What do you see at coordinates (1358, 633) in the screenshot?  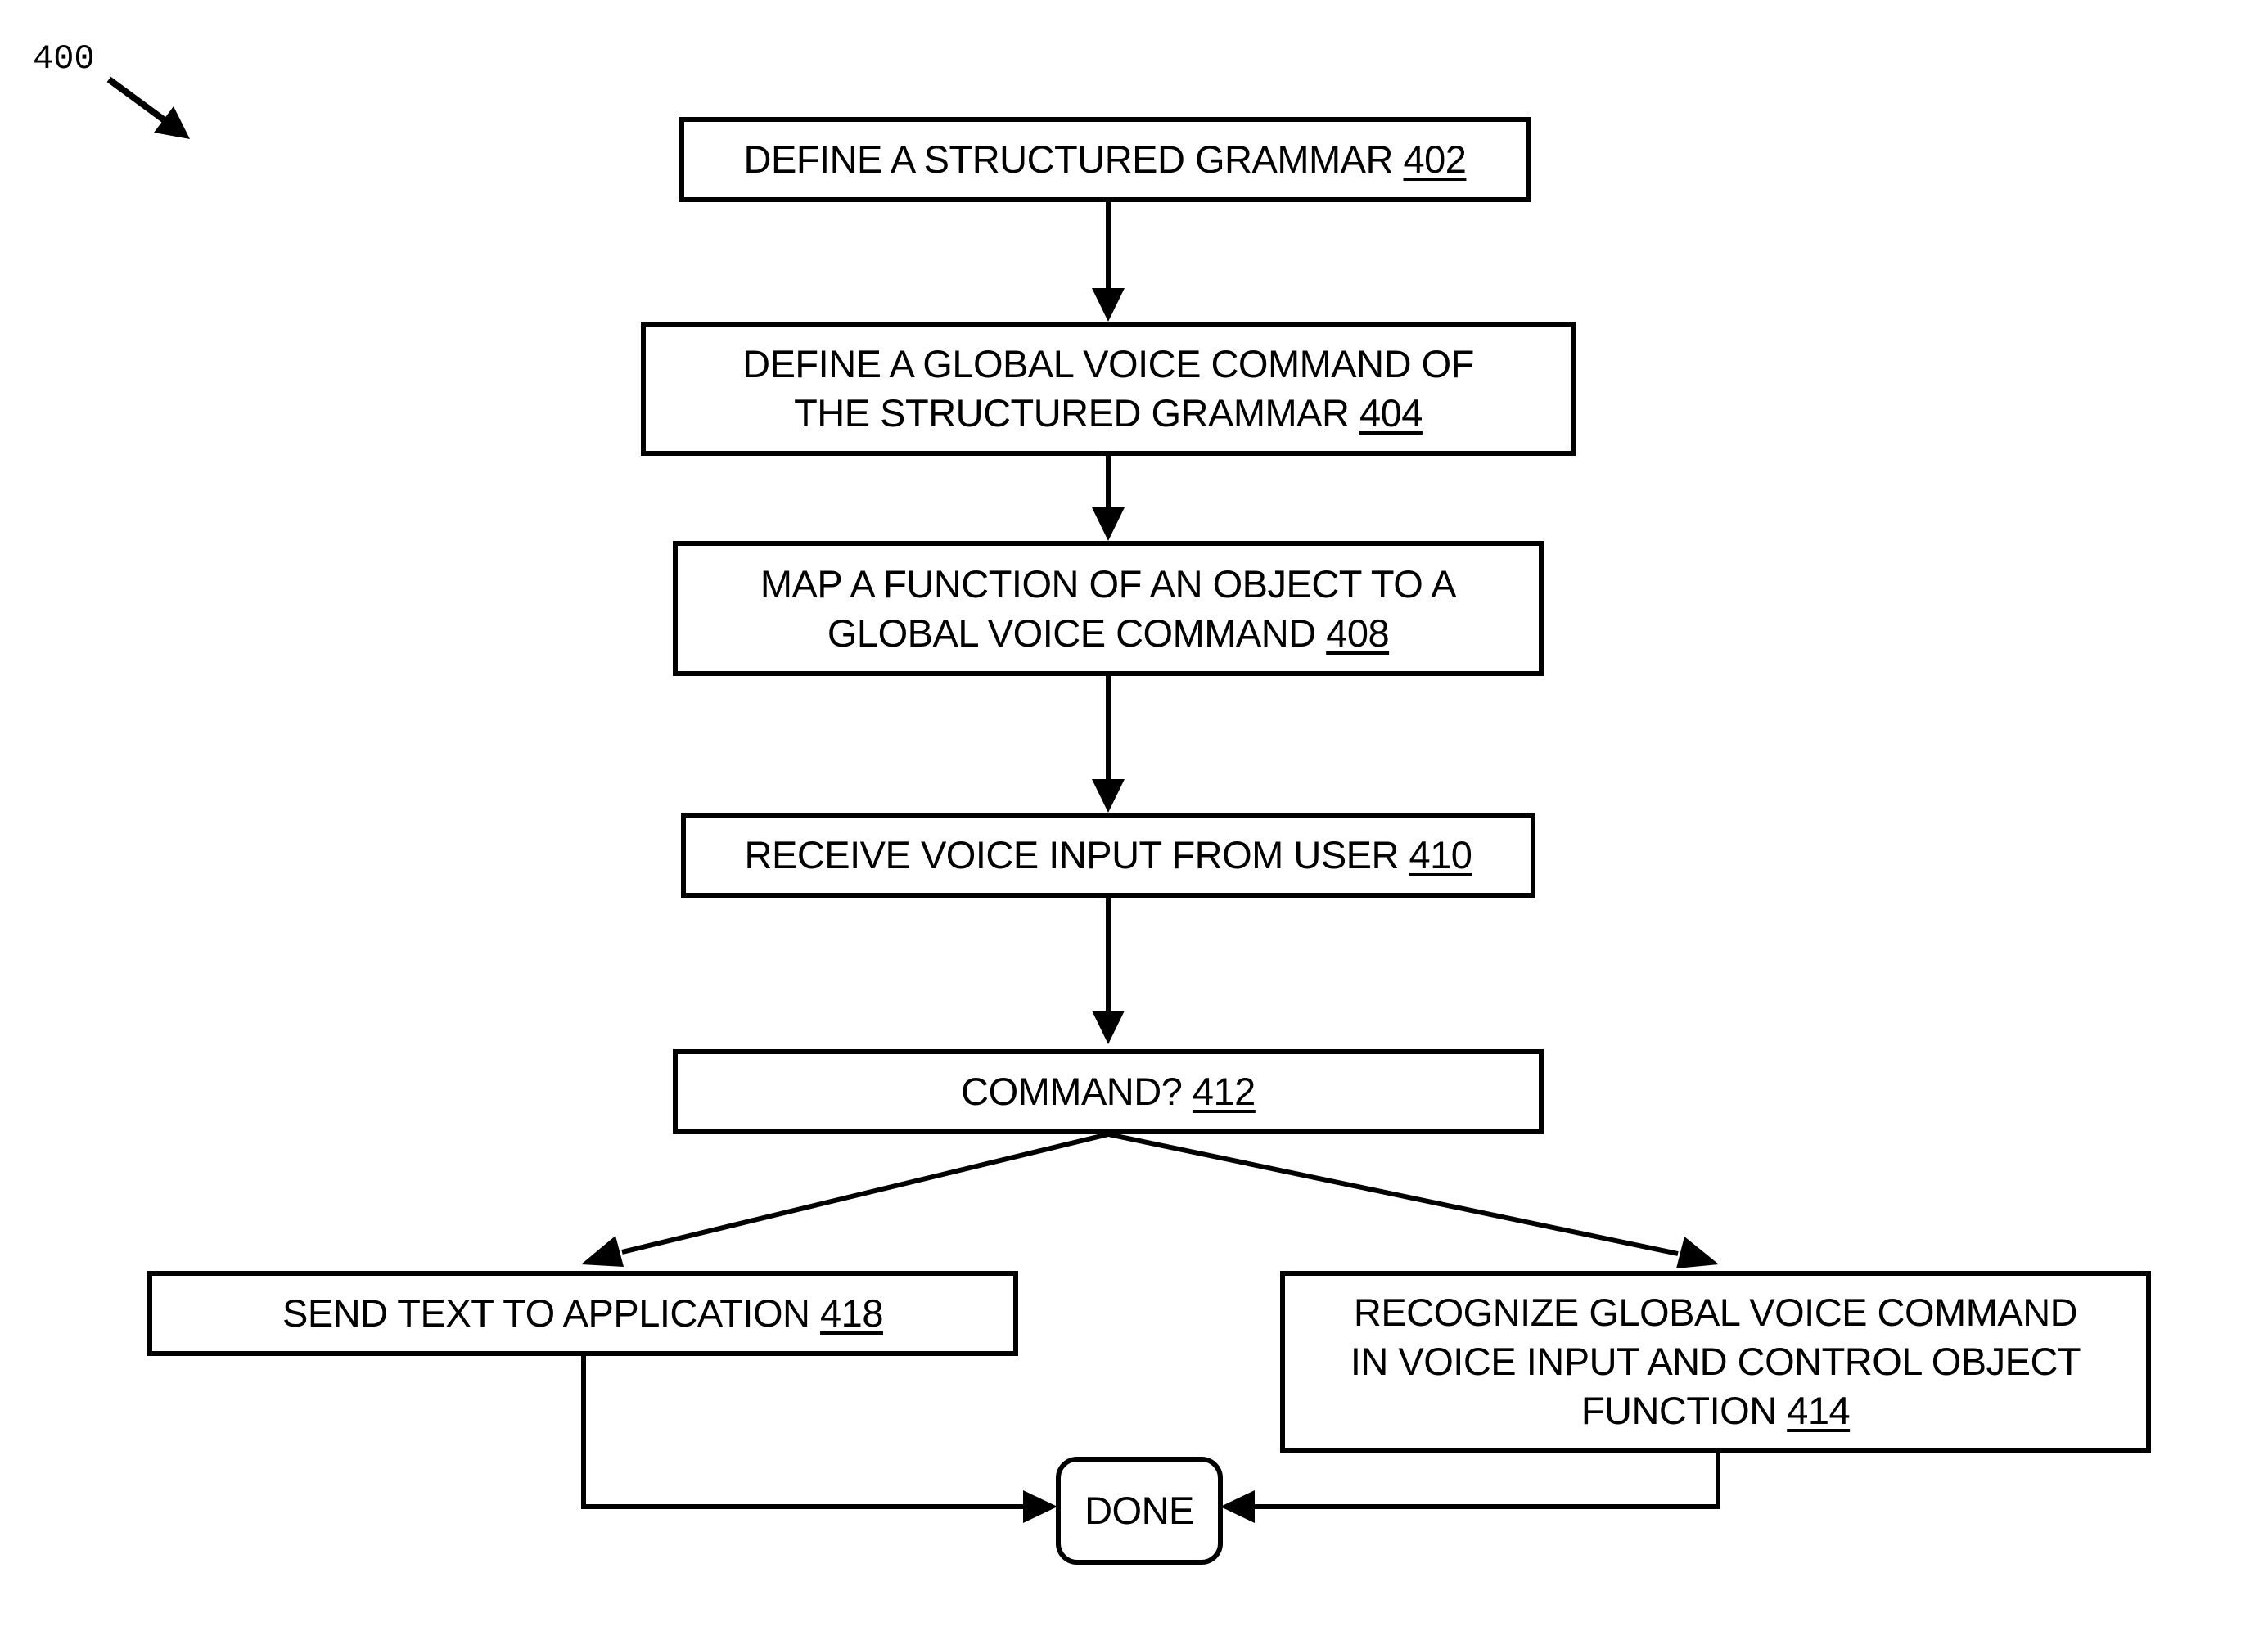 I see `step-ref: 408` at bounding box center [1358, 633].